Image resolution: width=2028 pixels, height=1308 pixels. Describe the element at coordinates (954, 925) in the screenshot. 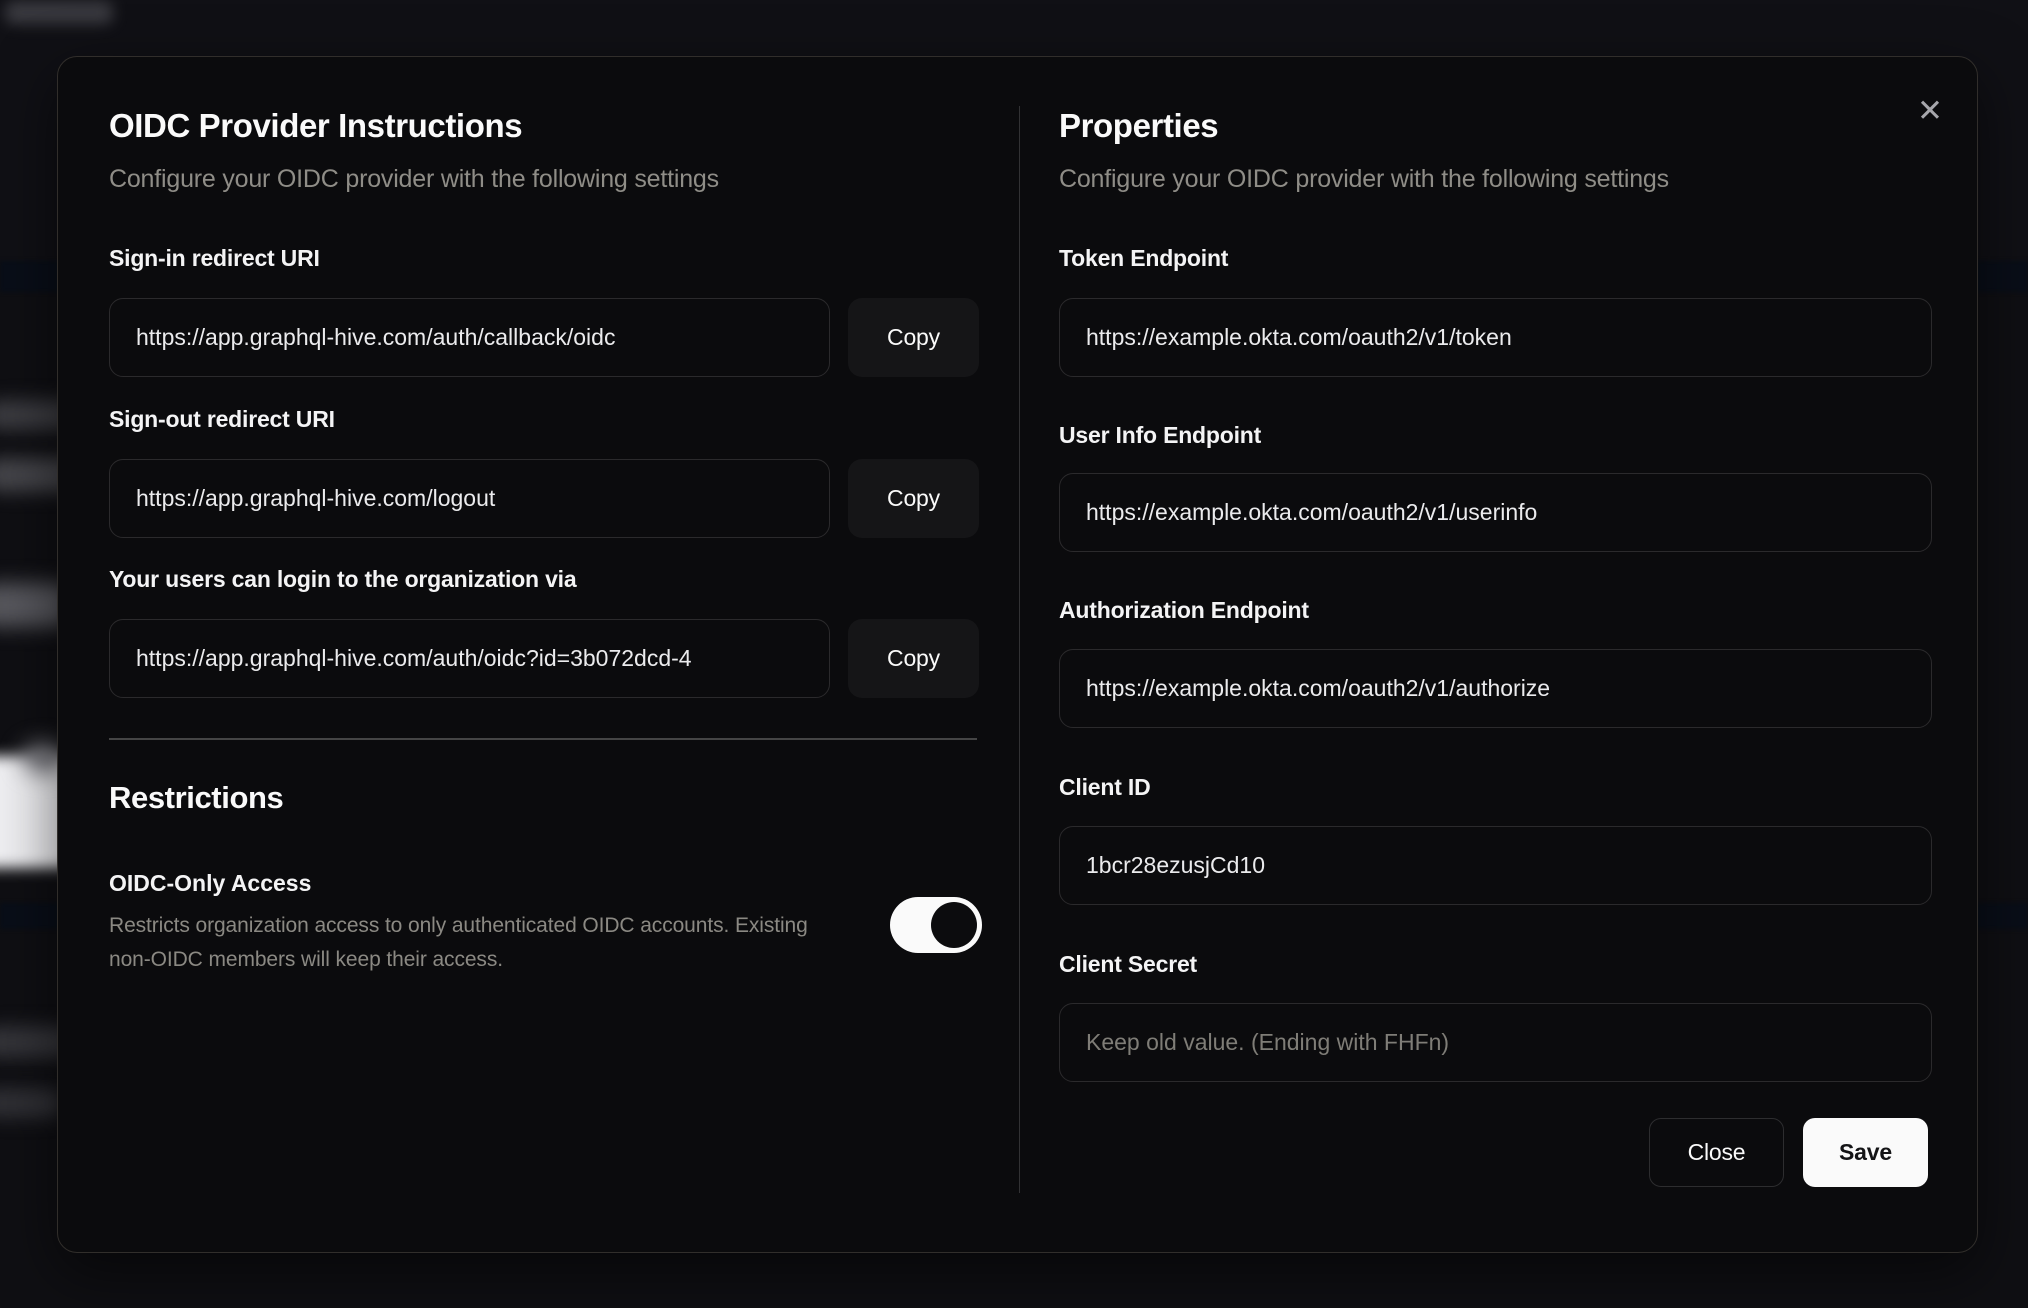

I see `toggle-thumb` at that location.